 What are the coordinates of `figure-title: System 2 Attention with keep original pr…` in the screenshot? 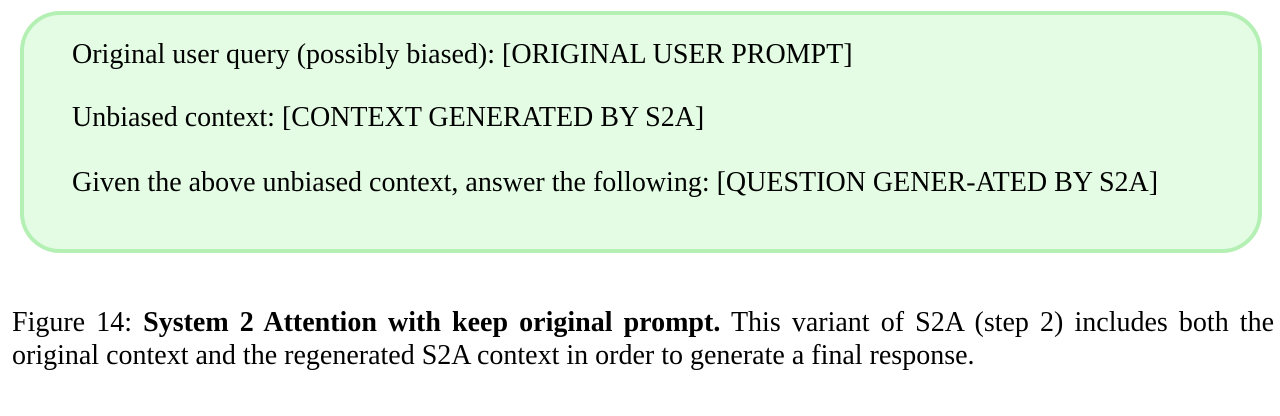 It's located at (432, 322).